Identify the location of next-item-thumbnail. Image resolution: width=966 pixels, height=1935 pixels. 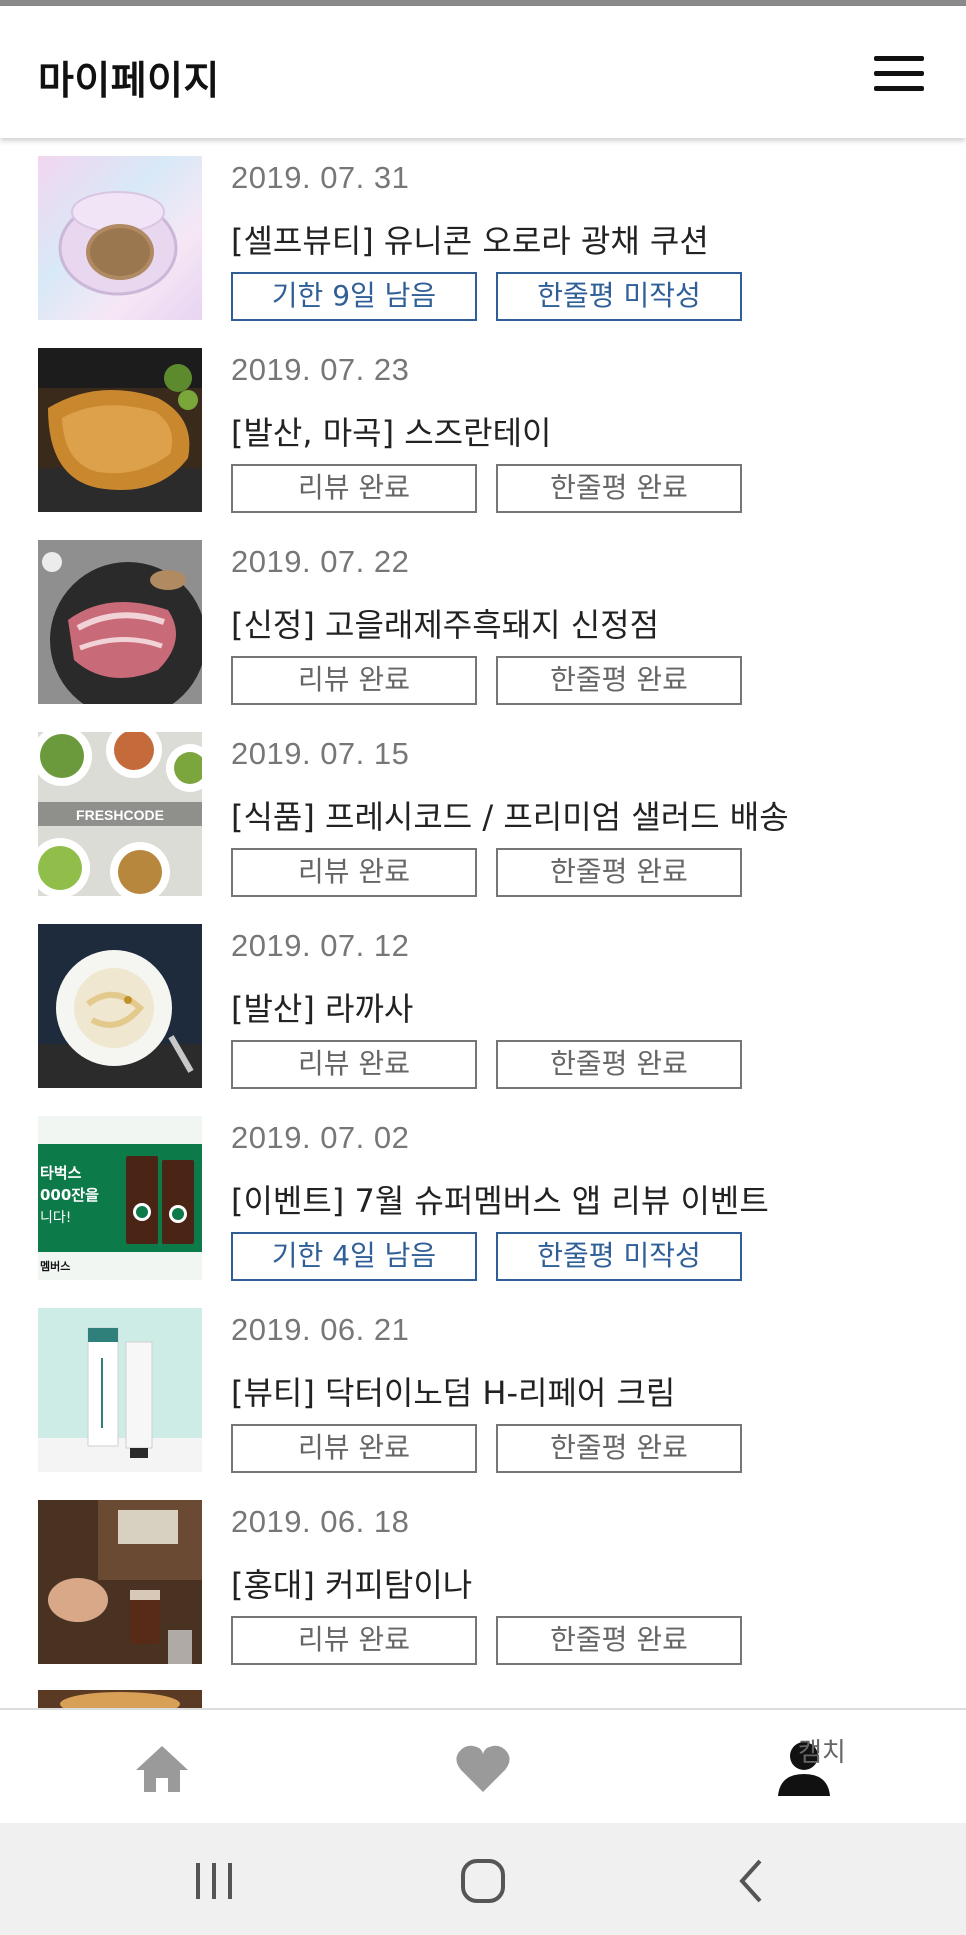
(120, 1699).